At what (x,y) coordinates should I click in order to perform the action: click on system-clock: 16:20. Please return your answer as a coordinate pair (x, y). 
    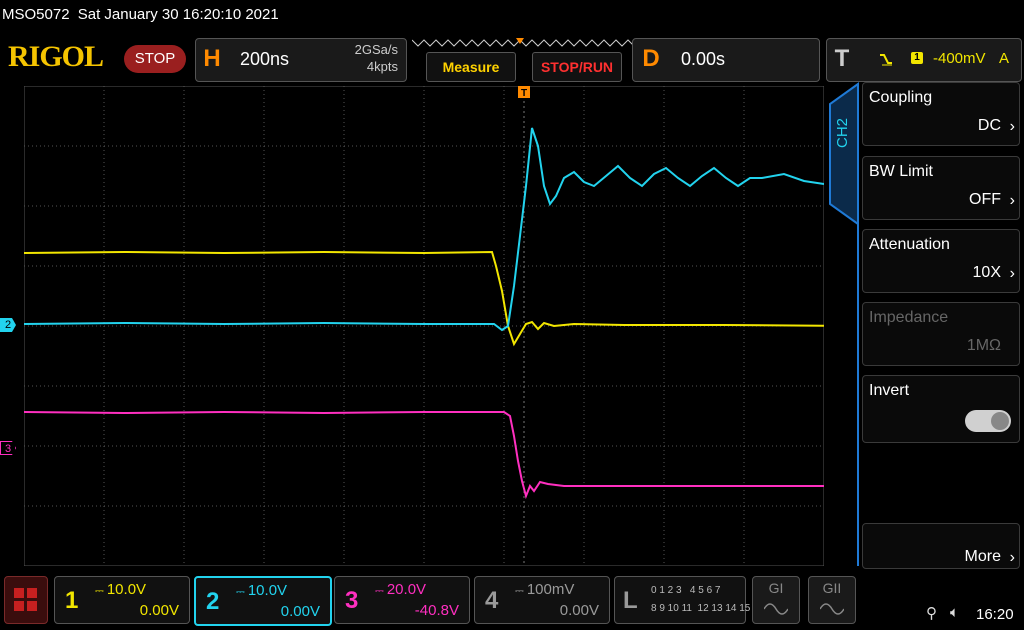
    Looking at the image, I should click on (995, 614).